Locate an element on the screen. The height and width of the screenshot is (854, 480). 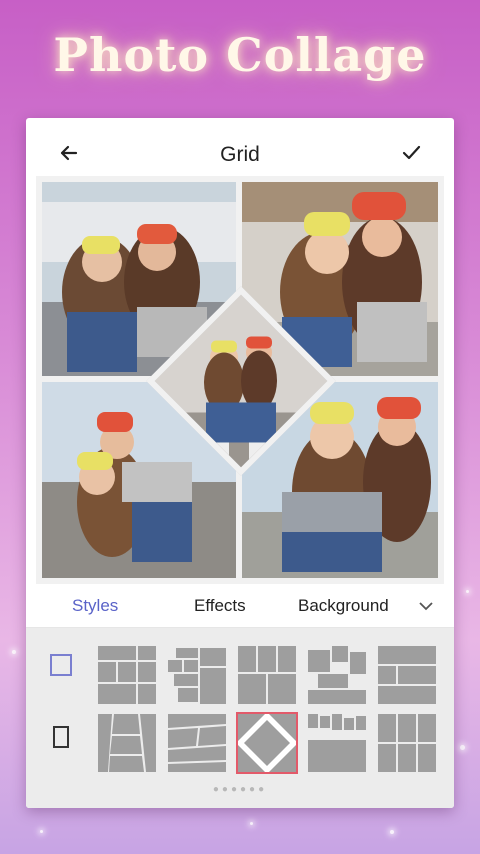
collage-photo-center is located at coordinates (241, 381).